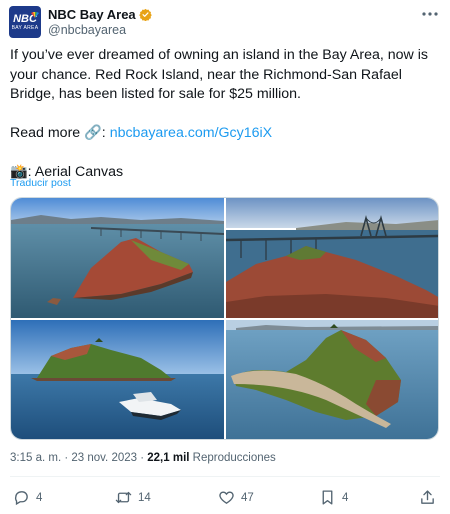 The height and width of the screenshot is (514, 450). I want to click on link-emoji: 🔗, so click(93, 133).